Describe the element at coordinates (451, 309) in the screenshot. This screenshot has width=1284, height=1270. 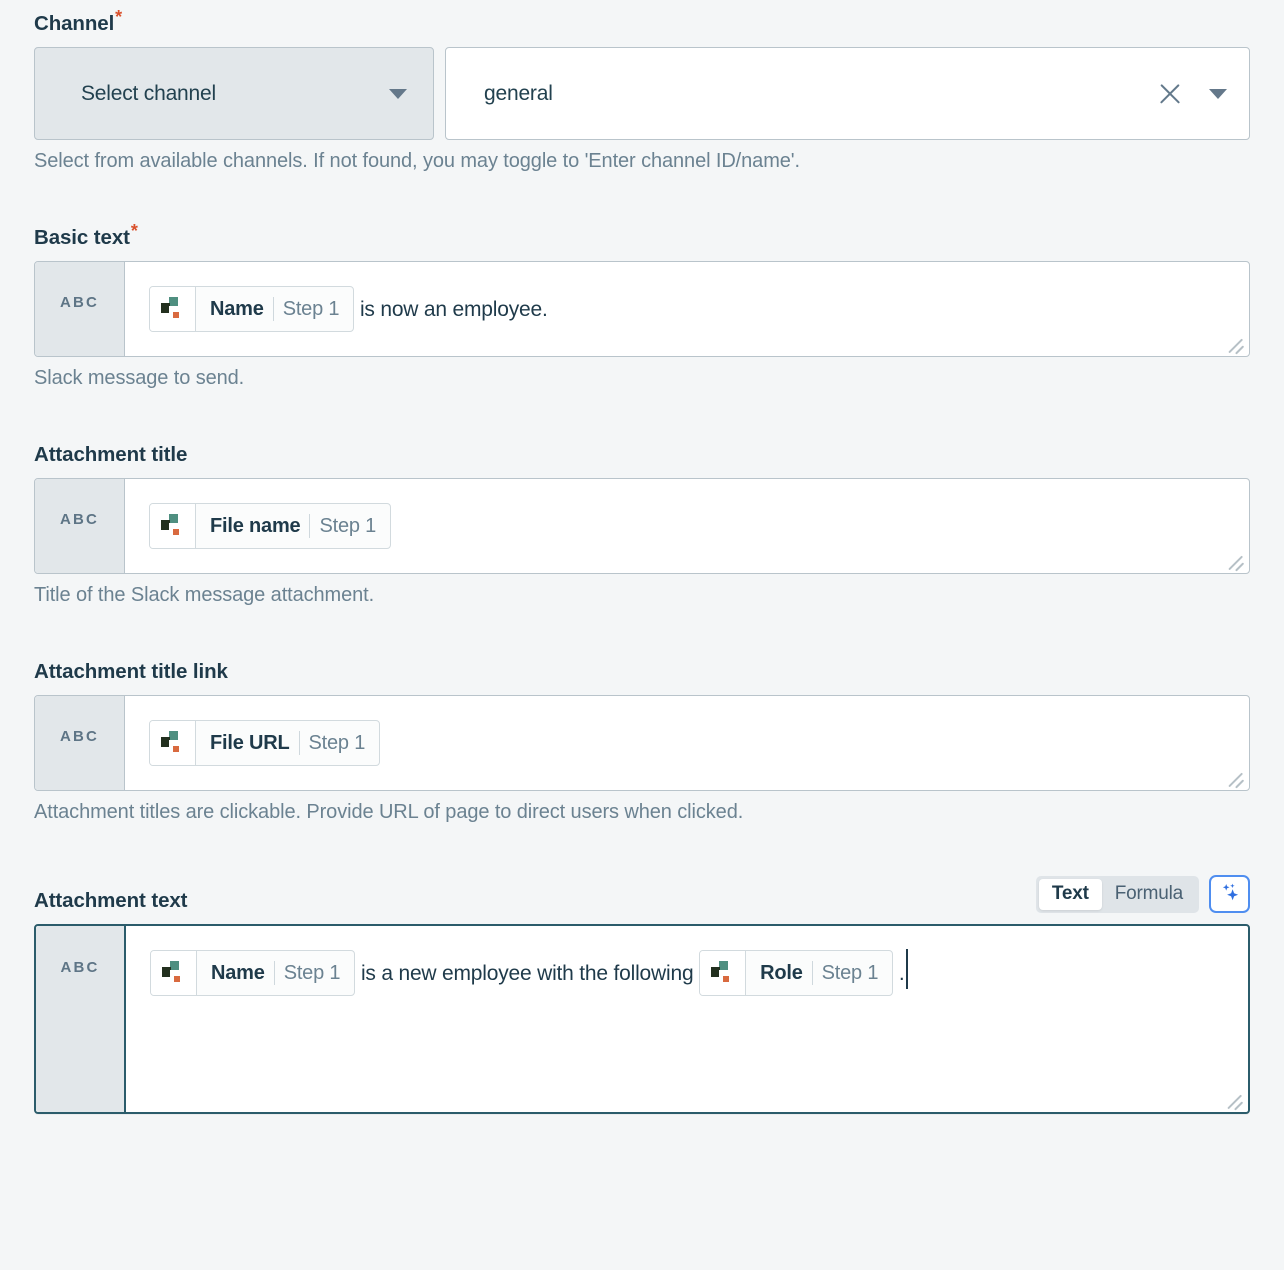
I see `basic-text-trailing: is now an employee.` at that location.